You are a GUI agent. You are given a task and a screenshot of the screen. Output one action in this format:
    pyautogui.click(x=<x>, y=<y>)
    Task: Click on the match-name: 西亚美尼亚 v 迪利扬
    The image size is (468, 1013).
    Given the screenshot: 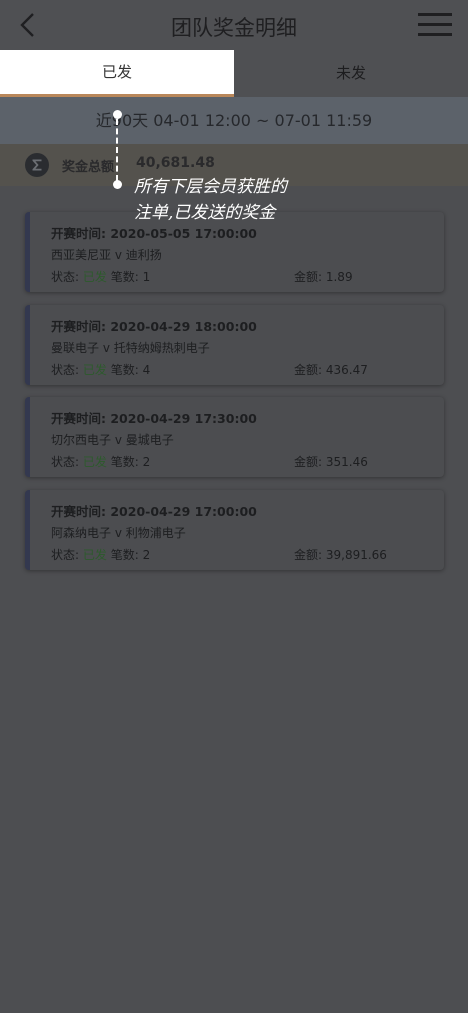 What is the action you would take?
    pyautogui.click(x=106, y=255)
    